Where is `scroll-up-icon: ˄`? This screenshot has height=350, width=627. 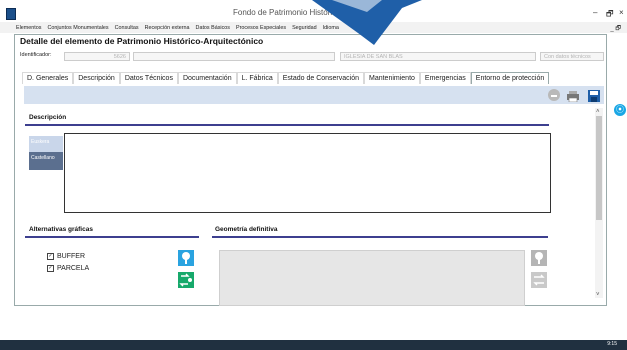
scroll-up-icon: ˄ is located at coordinates (598, 112).